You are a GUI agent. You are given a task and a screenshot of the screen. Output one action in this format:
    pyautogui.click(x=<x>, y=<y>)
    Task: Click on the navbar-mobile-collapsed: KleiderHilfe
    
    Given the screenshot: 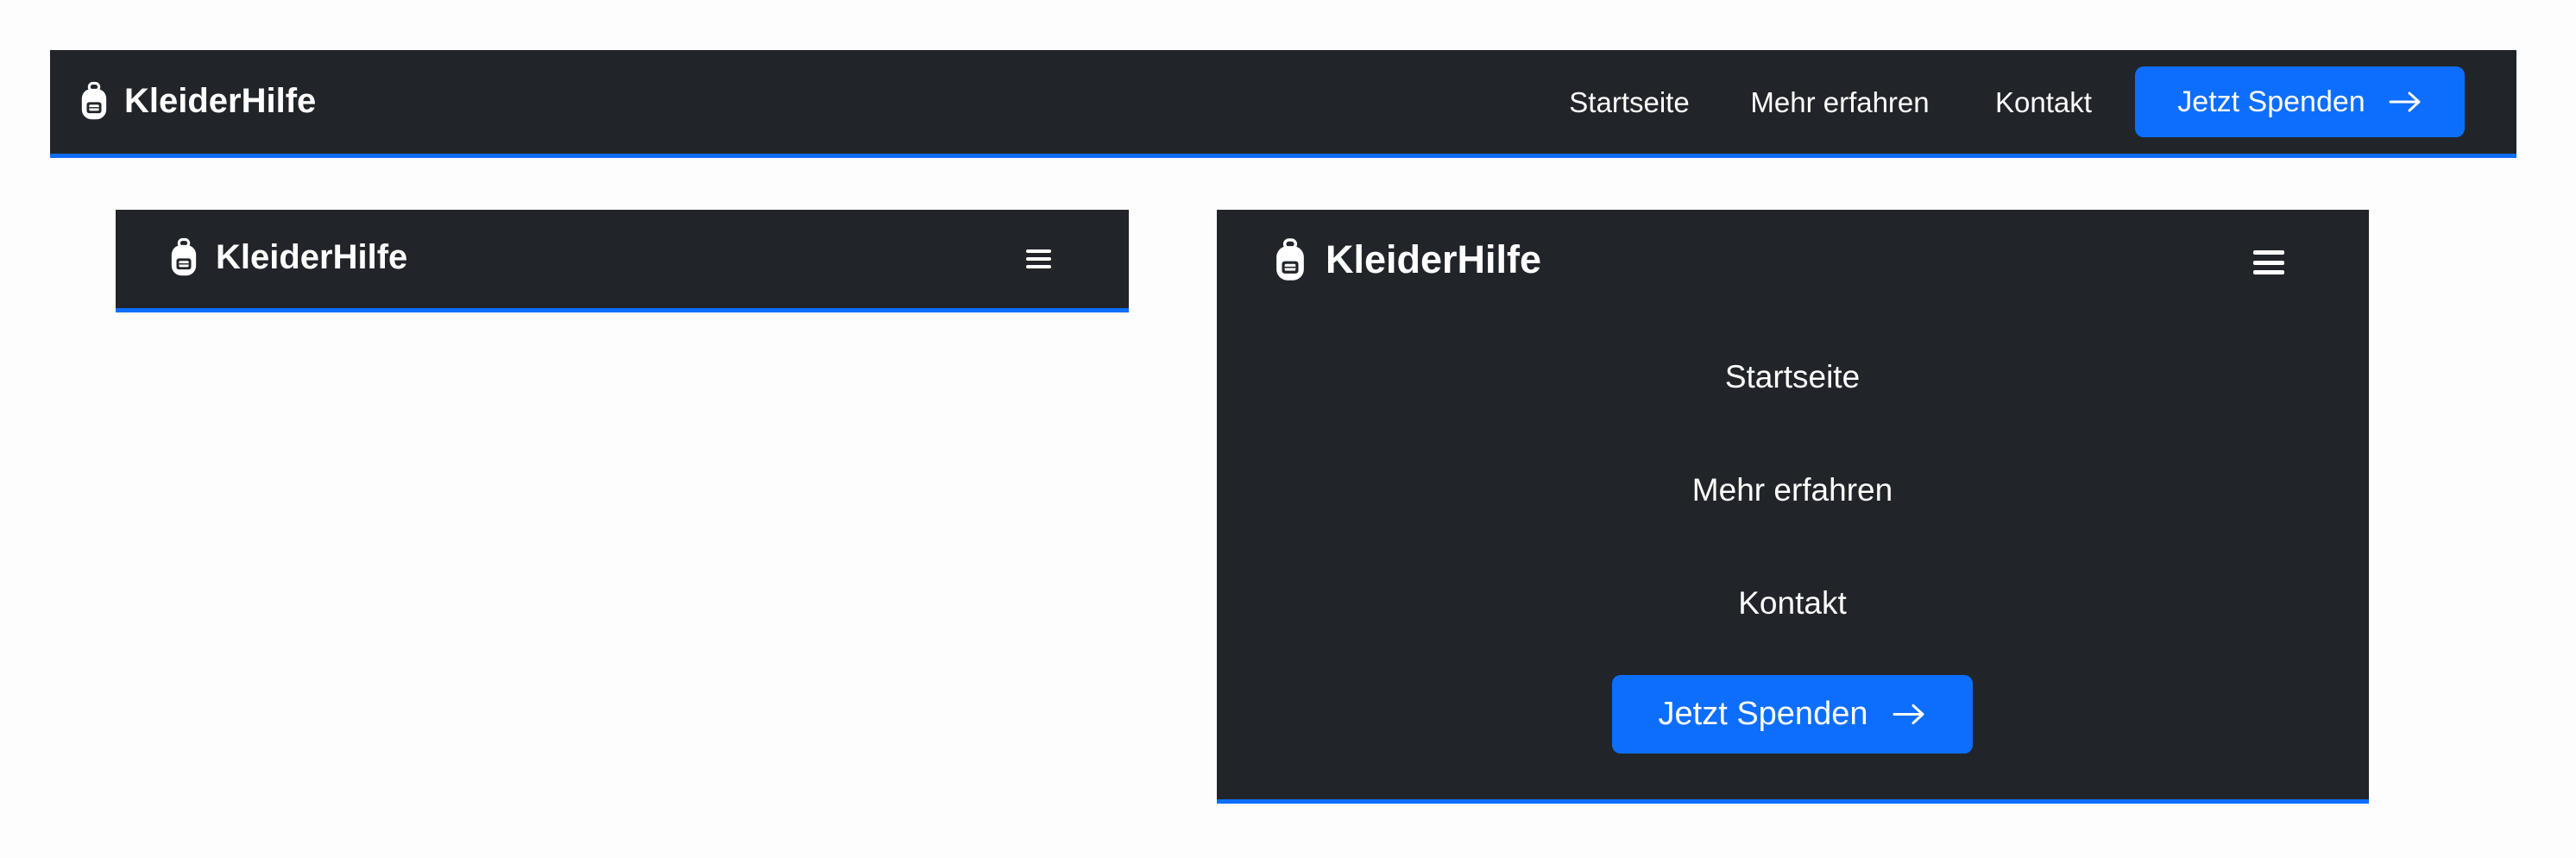 What is the action you would take?
    pyautogui.click(x=623, y=261)
    